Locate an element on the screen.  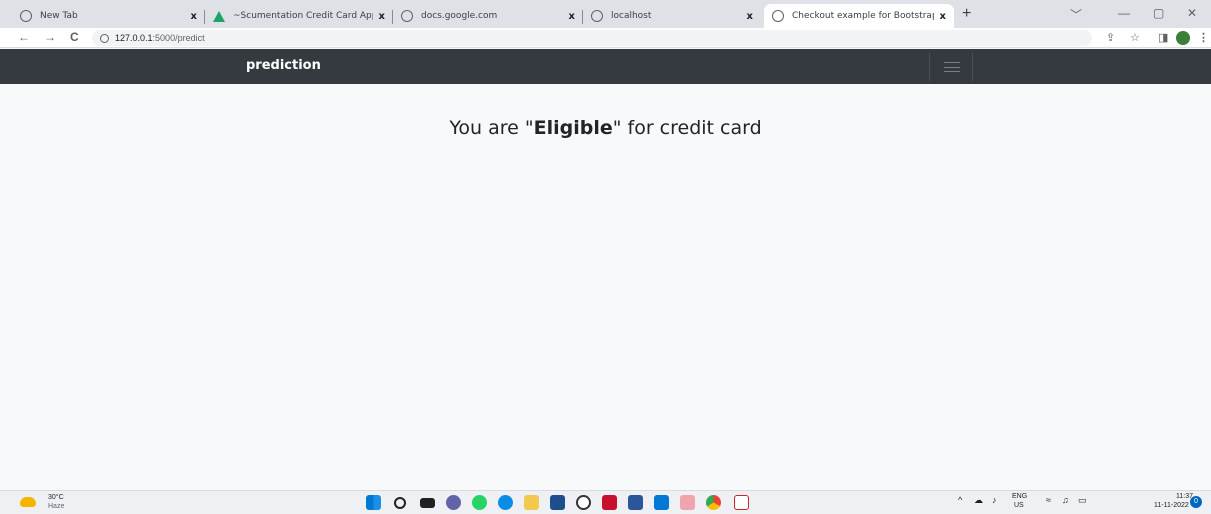
tab-checkout-bootstrap: Checkout example for Bootstrap x is located at coordinates (859, 16).